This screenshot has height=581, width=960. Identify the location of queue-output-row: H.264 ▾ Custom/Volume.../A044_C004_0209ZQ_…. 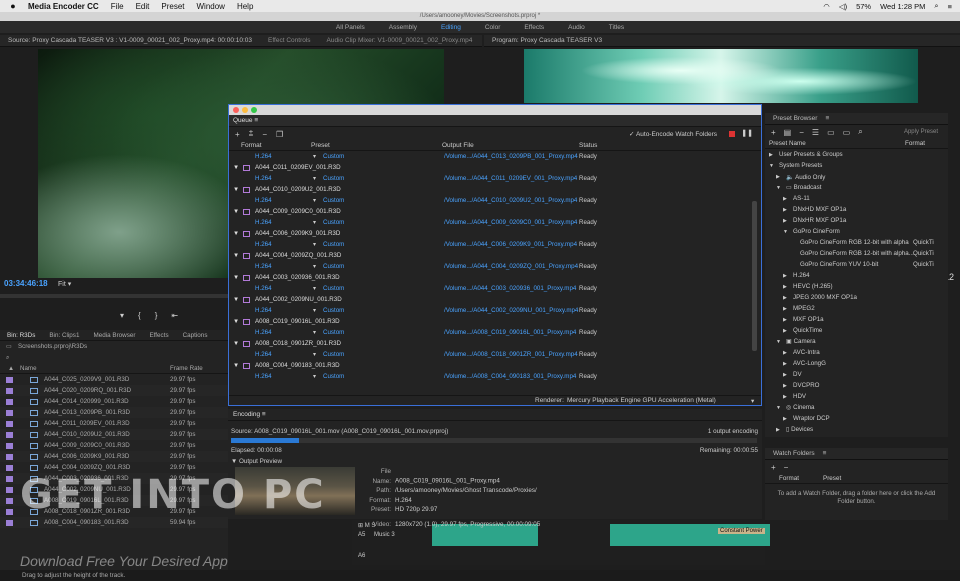
(489, 266).